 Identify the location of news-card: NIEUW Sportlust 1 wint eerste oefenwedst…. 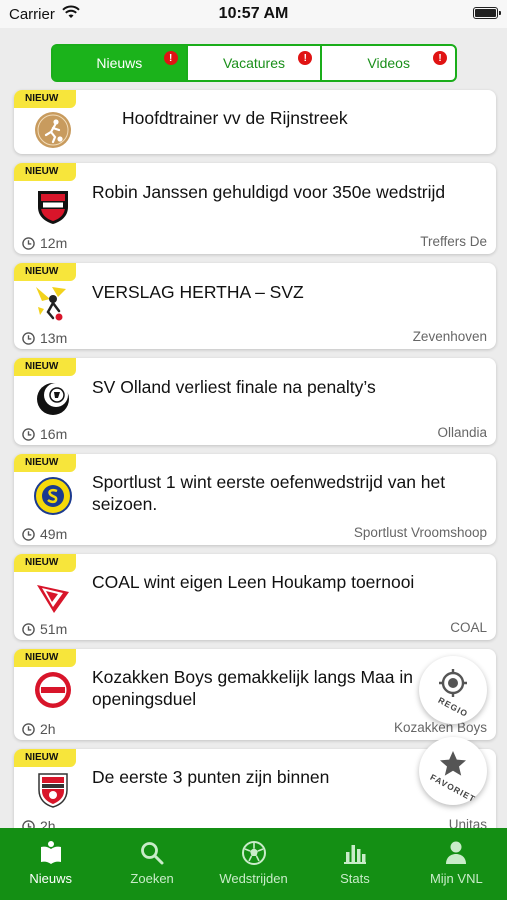
(255, 499).